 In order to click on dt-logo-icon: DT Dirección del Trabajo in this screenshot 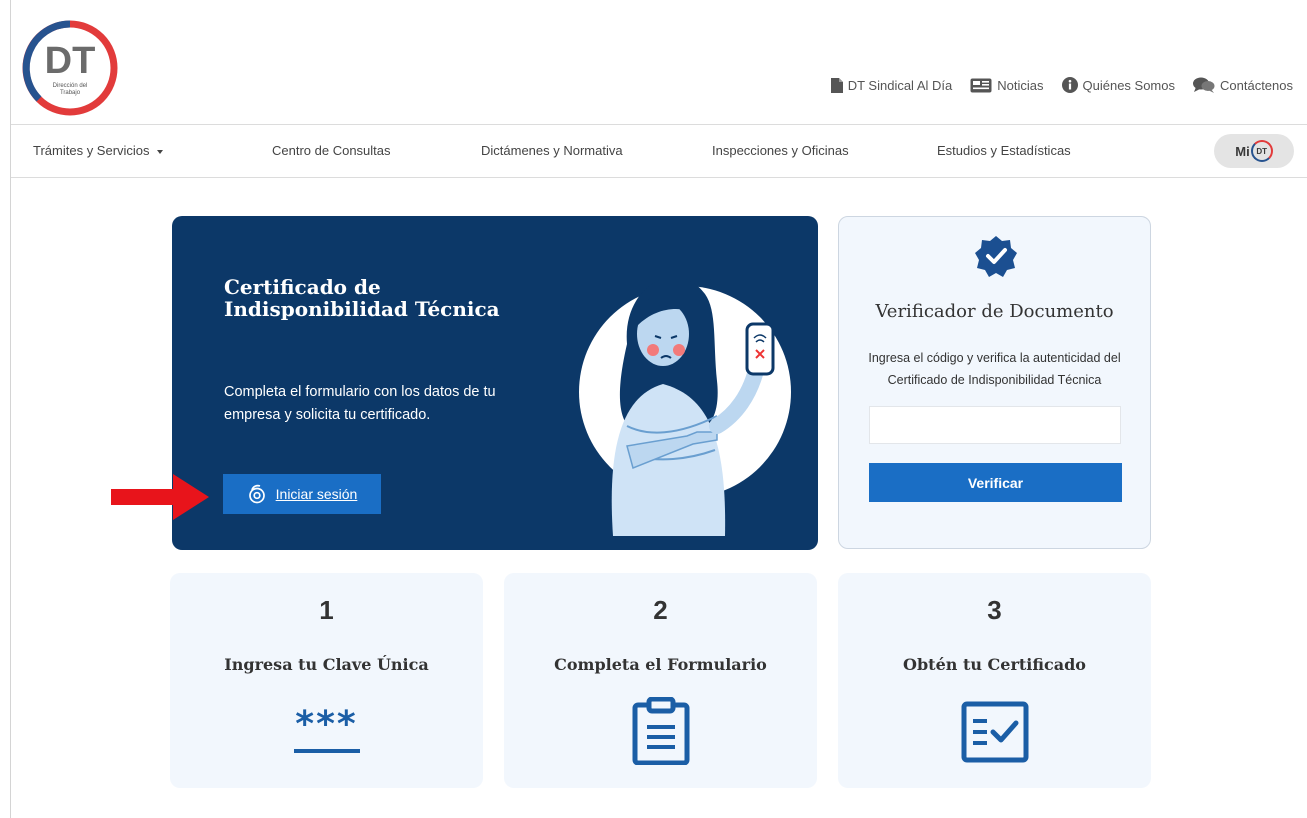, I will do `click(70, 68)`.